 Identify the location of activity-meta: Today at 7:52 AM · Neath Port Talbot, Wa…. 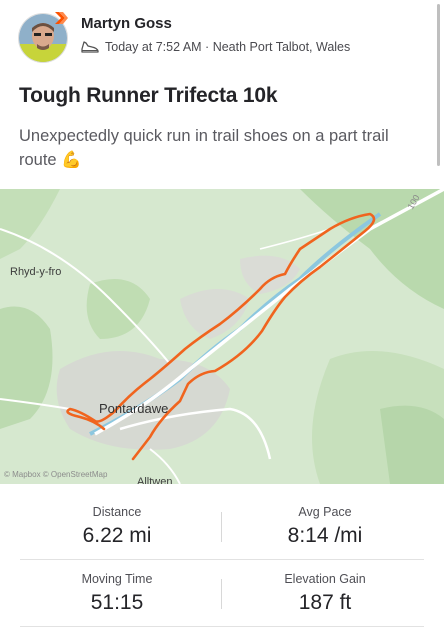
(215, 47).